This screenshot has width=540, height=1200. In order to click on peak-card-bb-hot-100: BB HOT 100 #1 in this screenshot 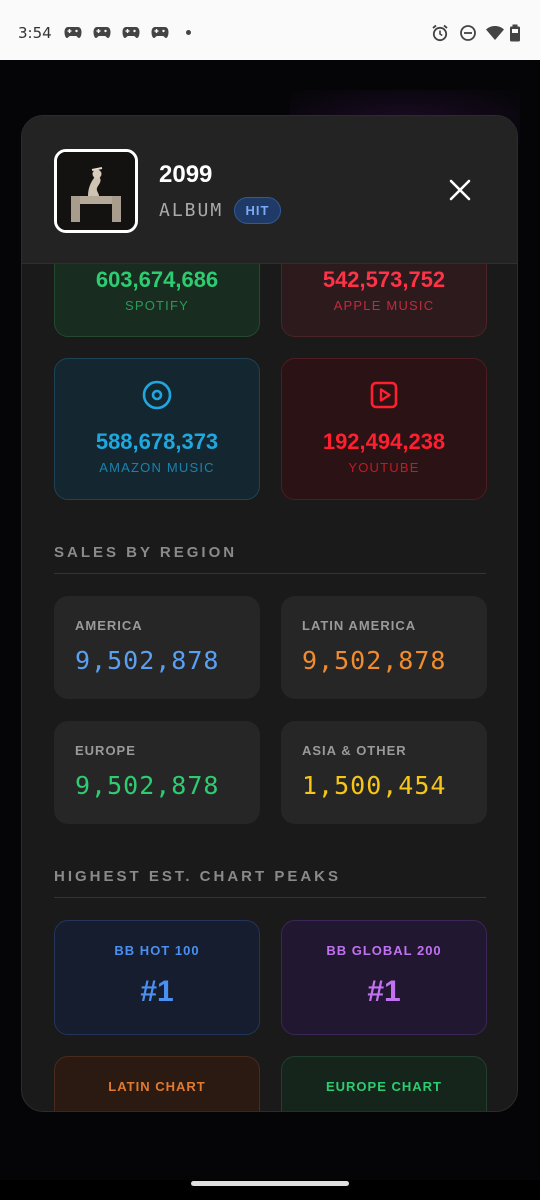, I will do `click(157, 977)`.